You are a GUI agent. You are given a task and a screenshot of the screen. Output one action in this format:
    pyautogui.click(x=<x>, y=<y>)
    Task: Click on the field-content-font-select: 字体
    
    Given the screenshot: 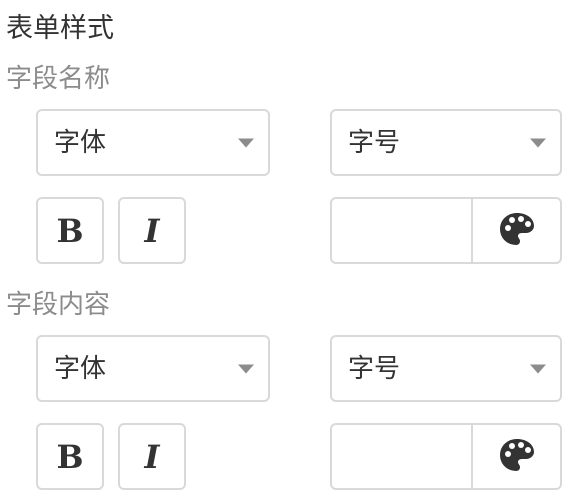 What is the action you would take?
    pyautogui.click(x=153, y=368)
    